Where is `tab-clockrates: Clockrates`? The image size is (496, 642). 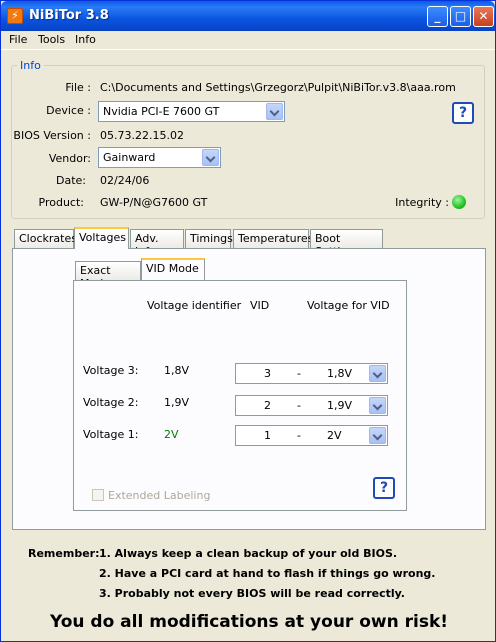 tab-clockrates: Clockrates is located at coordinates (45, 238).